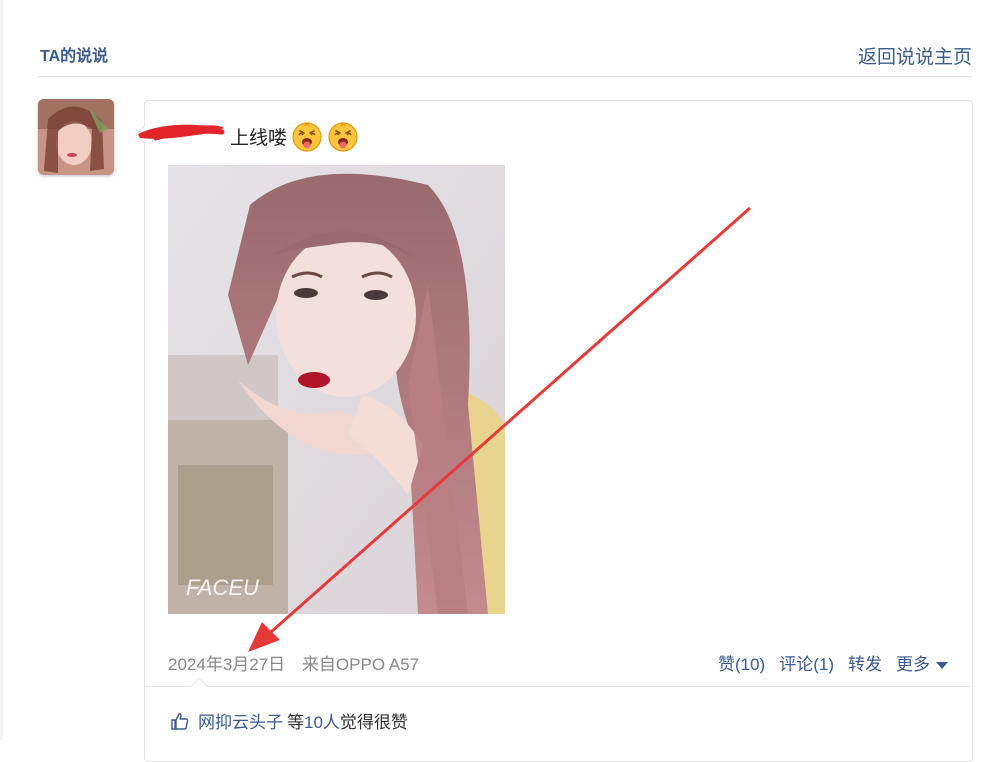 This screenshot has height=762, width=1004. I want to click on post-date: 2024年3月27日, so click(226, 664).